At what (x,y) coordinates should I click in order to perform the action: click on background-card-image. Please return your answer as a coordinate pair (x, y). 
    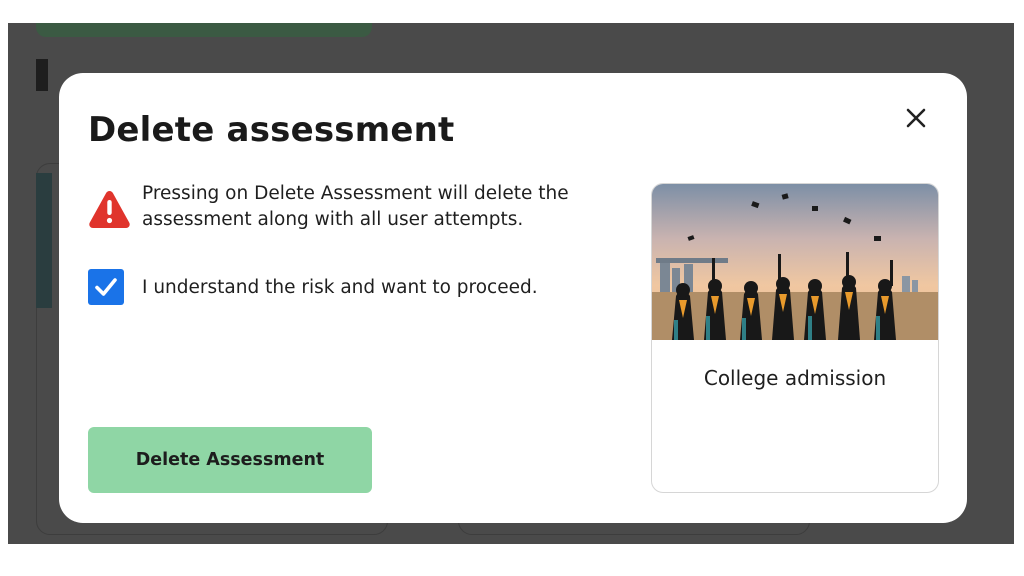
    Looking at the image, I should click on (44, 240).